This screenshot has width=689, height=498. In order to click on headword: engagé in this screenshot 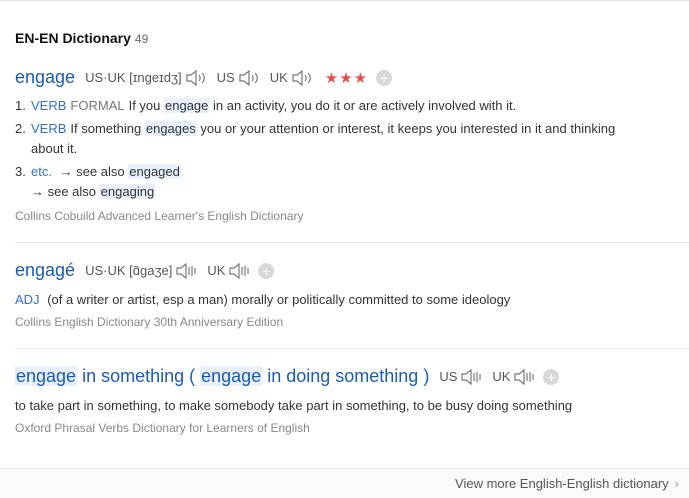, I will do `click(45, 270)`.